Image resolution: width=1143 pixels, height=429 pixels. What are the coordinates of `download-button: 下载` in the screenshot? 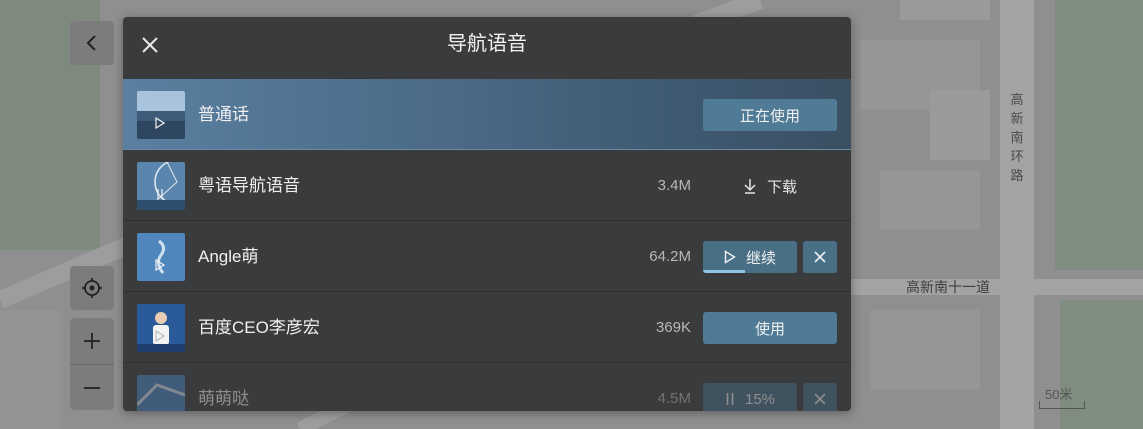 It's located at (770, 186).